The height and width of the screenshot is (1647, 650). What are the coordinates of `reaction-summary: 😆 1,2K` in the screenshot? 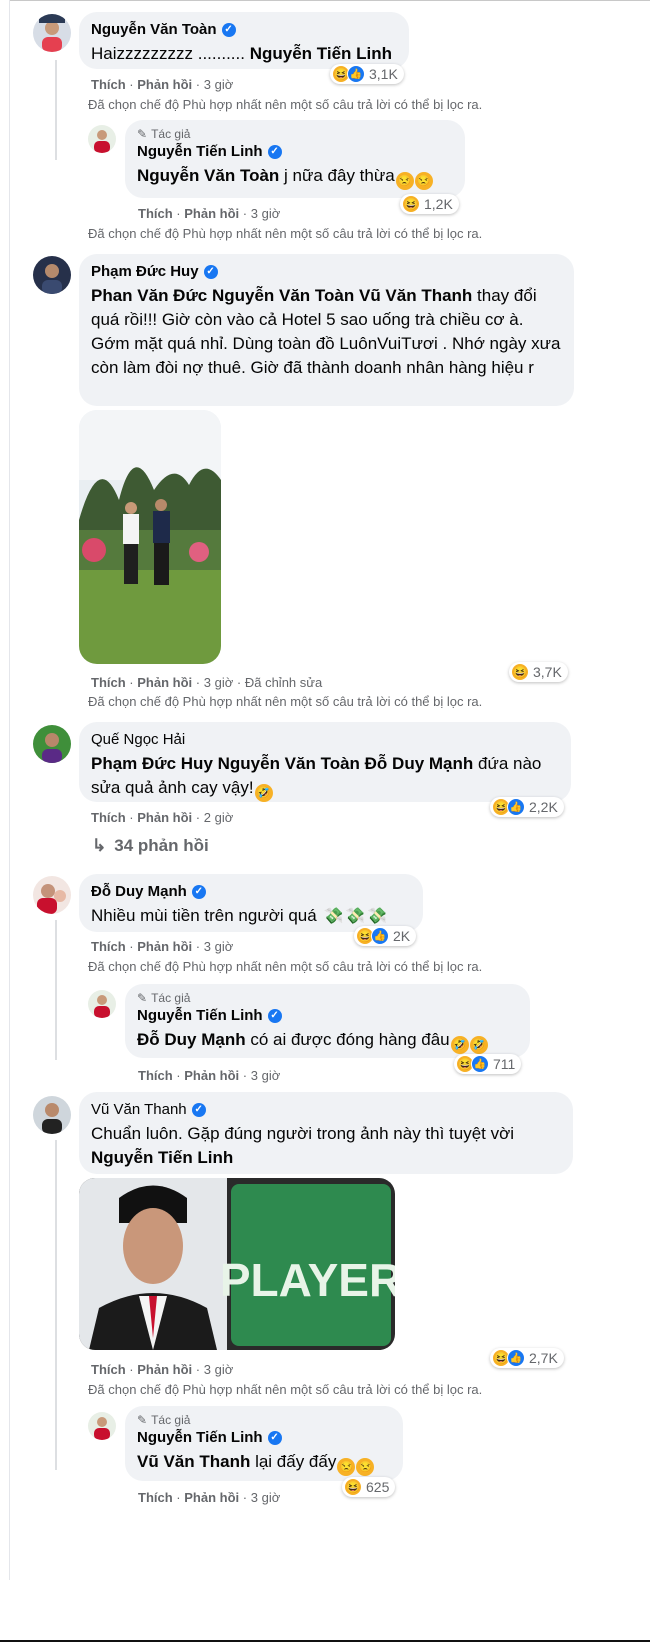 It's located at (429, 204).